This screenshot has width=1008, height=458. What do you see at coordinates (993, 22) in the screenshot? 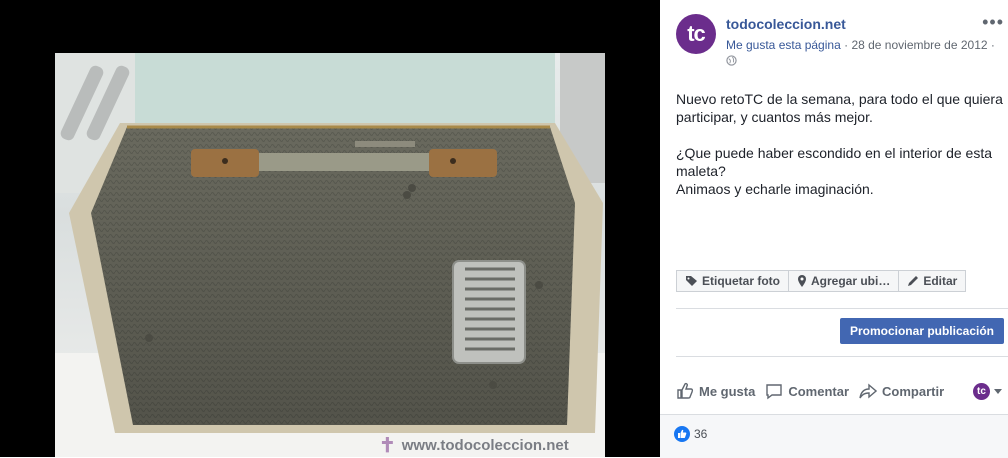
I see `more-options-icon: •••` at bounding box center [993, 22].